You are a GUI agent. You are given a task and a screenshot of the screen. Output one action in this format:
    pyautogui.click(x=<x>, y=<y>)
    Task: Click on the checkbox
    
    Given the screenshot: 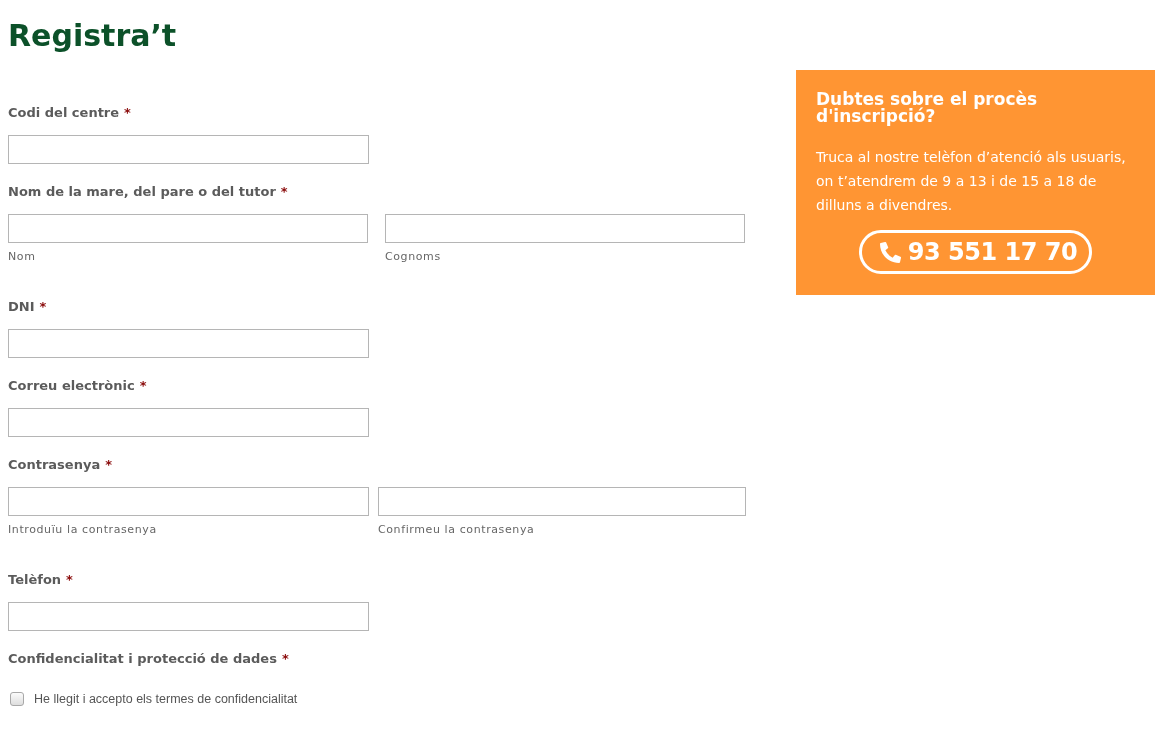 What is the action you would take?
    pyautogui.click(x=17, y=699)
    